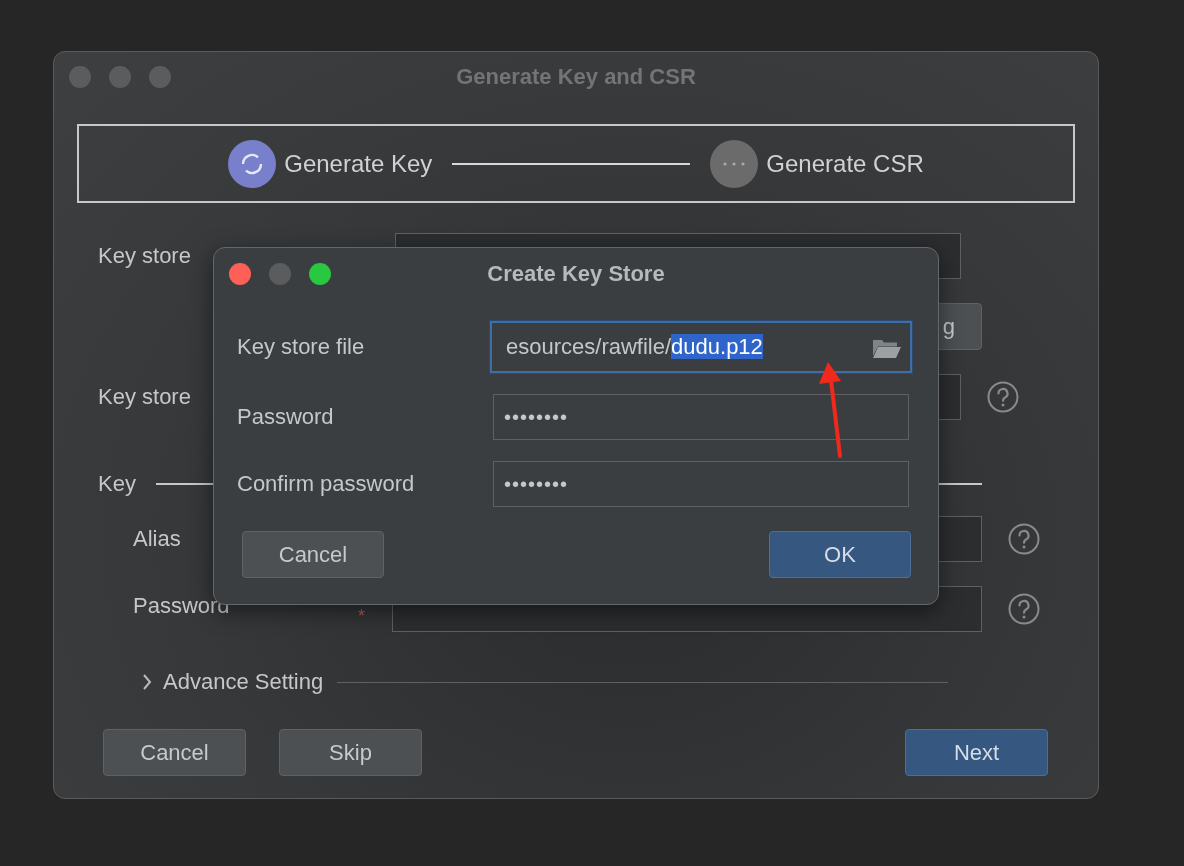  What do you see at coordinates (157, 539) in the screenshot?
I see `field-label: Alias` at bounding box center [157, 539].